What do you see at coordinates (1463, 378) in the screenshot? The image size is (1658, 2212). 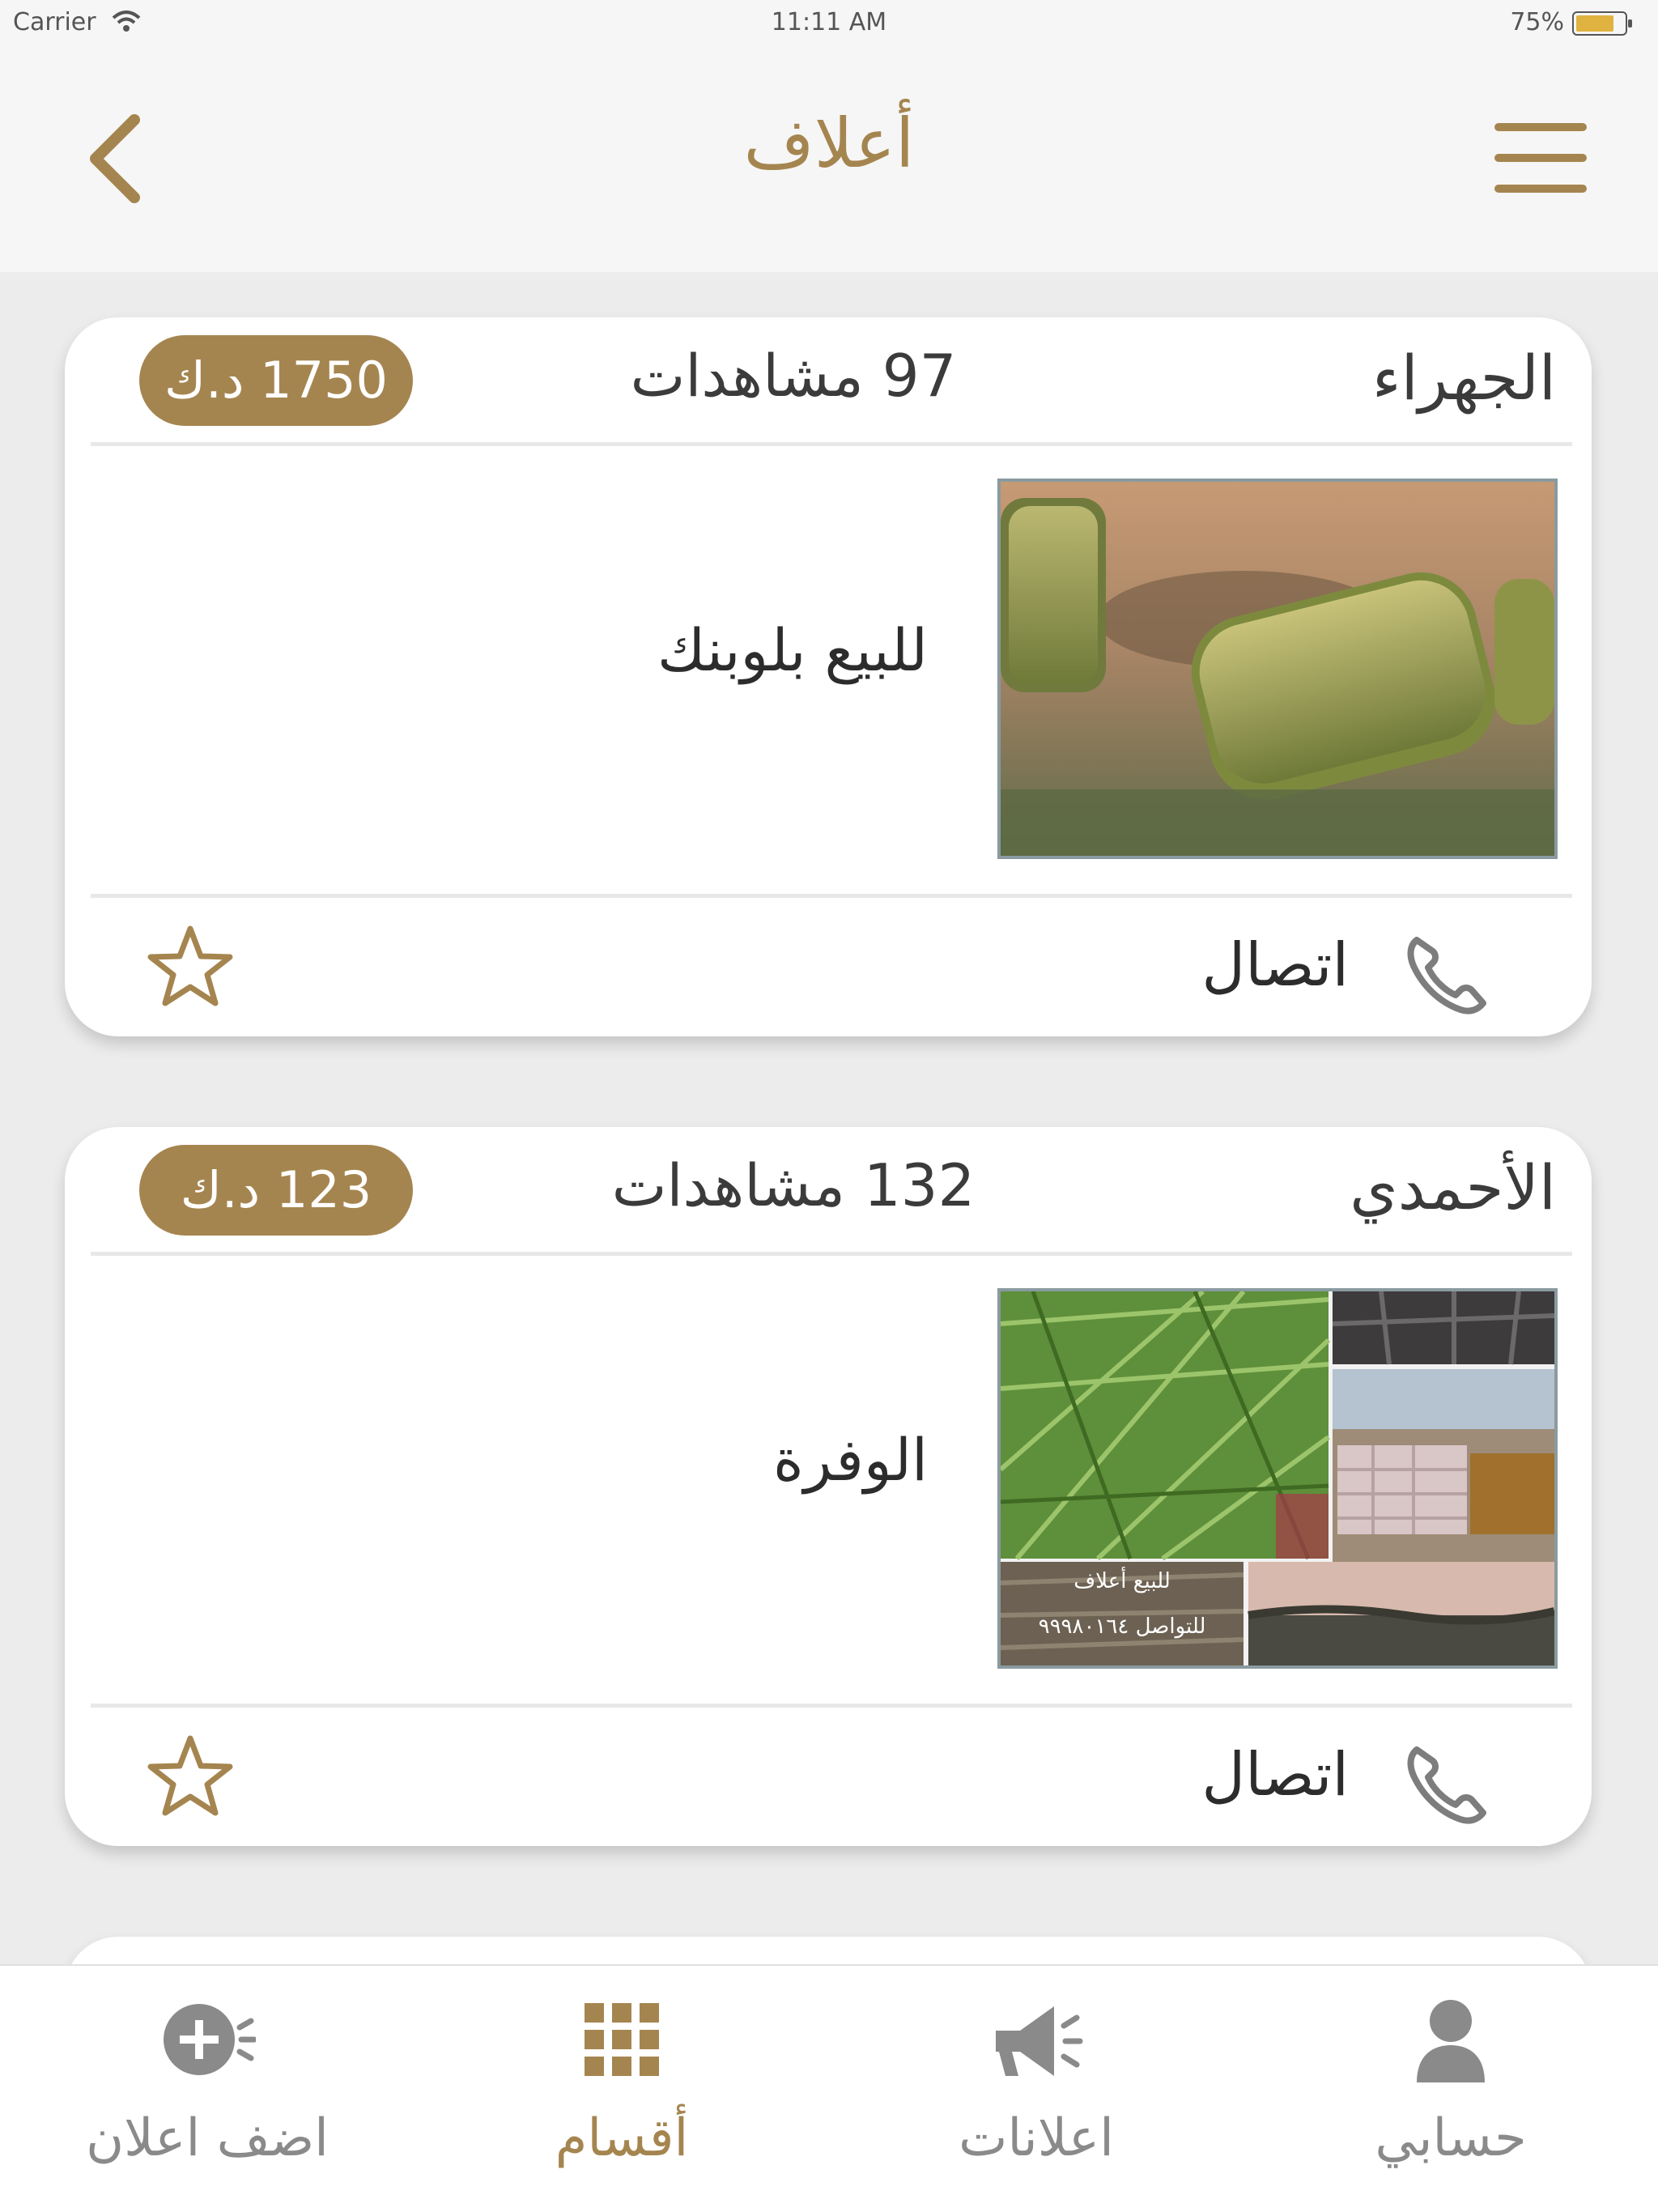 I see `location-label: الجهراء` at bounding box center [1463, 378].